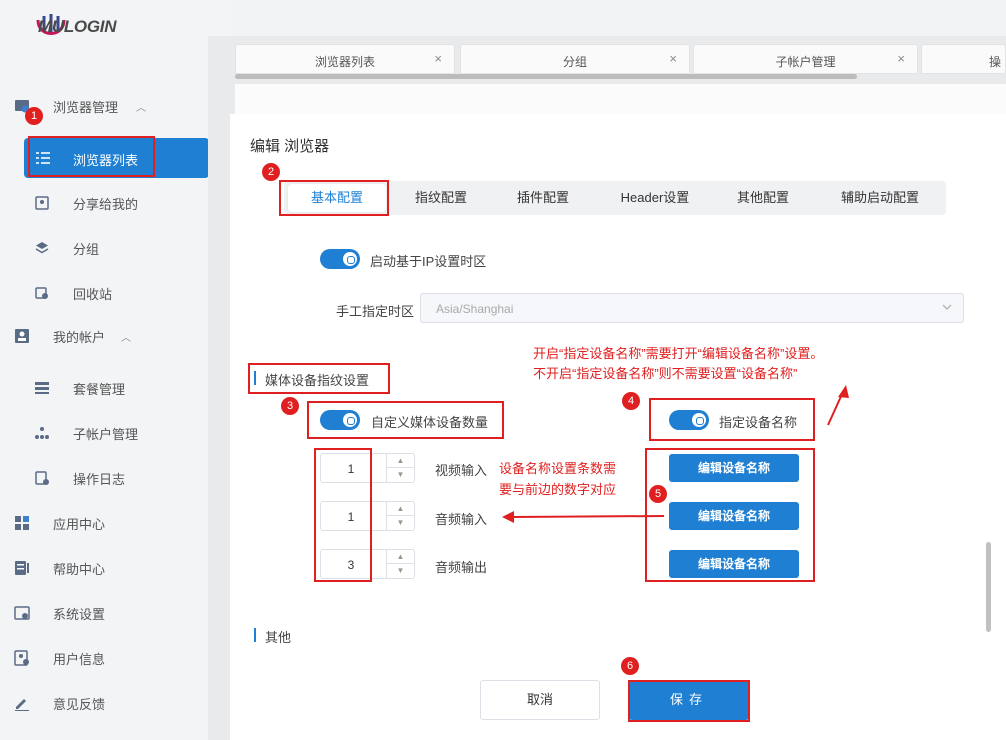 This screenshot has height=740, width=1006. I want to click on top-tab-label: 浏览器列表, so click(344, 62).